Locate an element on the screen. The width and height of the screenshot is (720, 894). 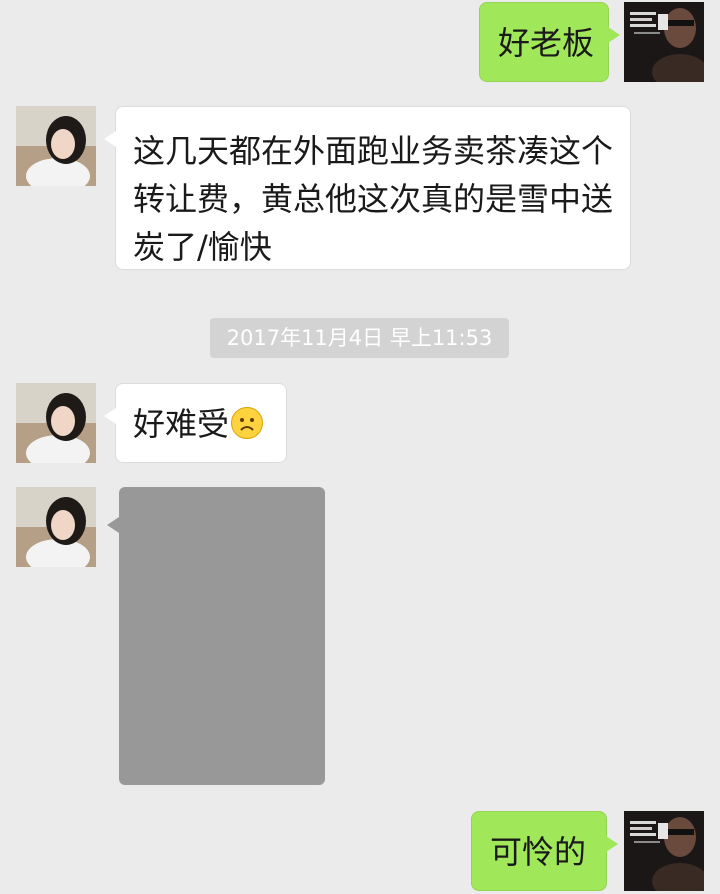
sad-face-icon is located at coordinates (247, 424).